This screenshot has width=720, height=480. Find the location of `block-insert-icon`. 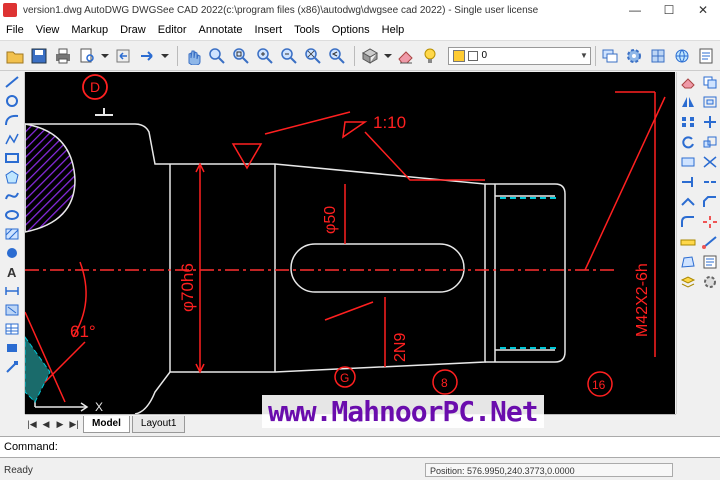

block-insert-icon is located at coordinates (12, 310).